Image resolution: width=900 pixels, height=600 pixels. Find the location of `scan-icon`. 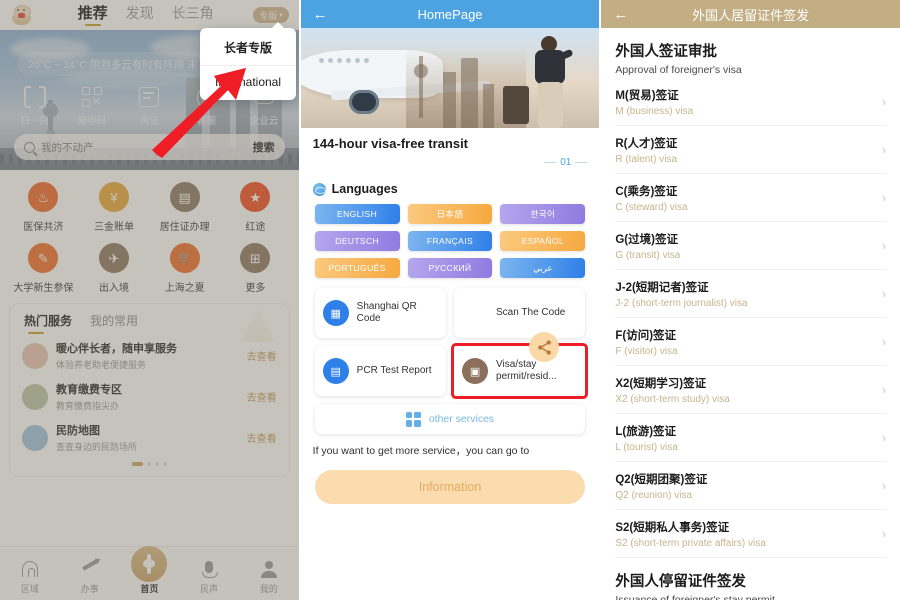

scan-icon is located at coordinates (34, 97).